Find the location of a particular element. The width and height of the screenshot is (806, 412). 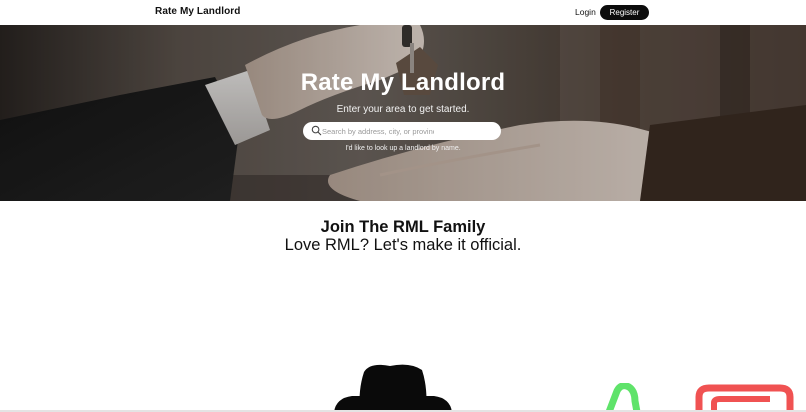

join-subtitle: Love RML? Let's make it official. is located at coordinates (403, 245).